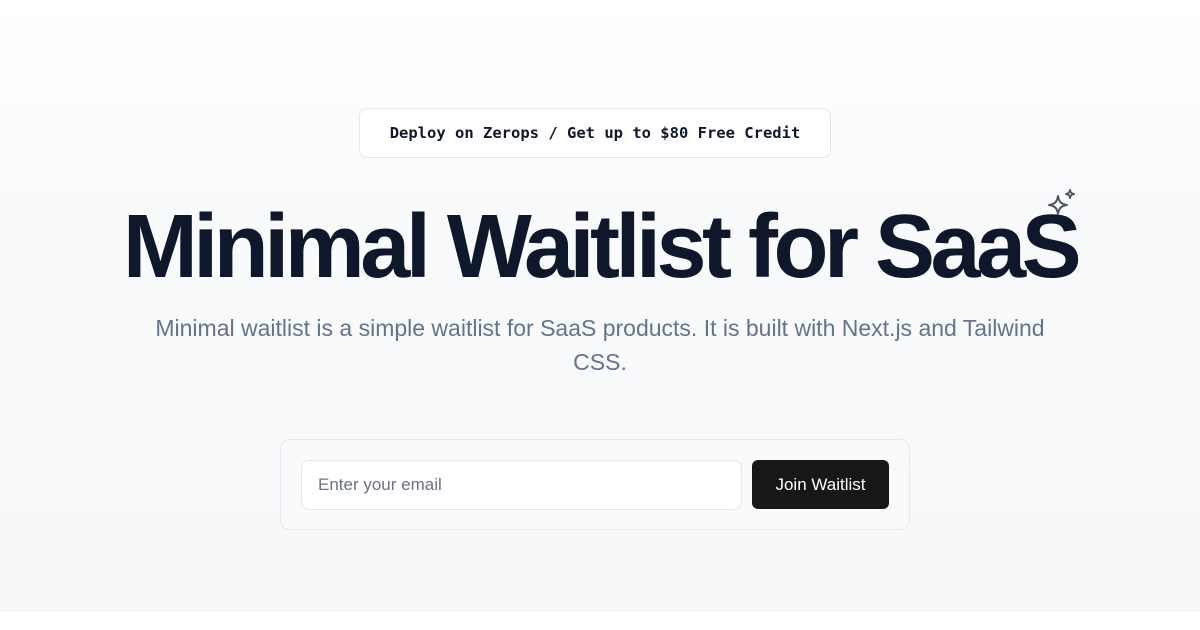 This screenshot has width=1200, height=630. What do you see at coordinates (1061, 204) in the screenshot?
I see `sparkles-icon` at bounding box center [1061, 204].